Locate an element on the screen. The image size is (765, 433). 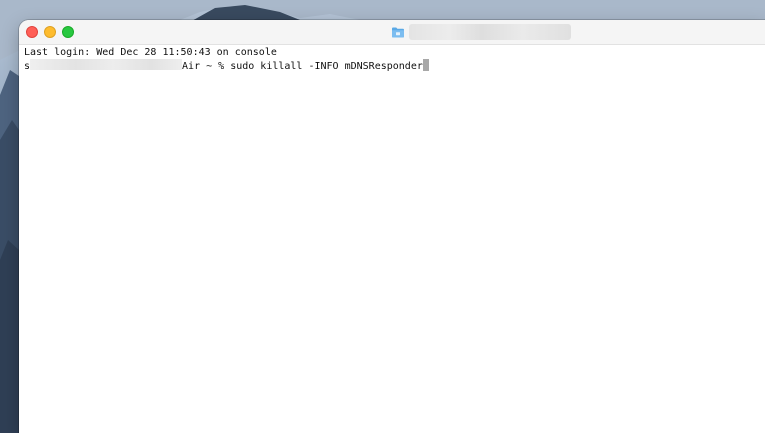
folder-icon is located at coordinates (398, 32).